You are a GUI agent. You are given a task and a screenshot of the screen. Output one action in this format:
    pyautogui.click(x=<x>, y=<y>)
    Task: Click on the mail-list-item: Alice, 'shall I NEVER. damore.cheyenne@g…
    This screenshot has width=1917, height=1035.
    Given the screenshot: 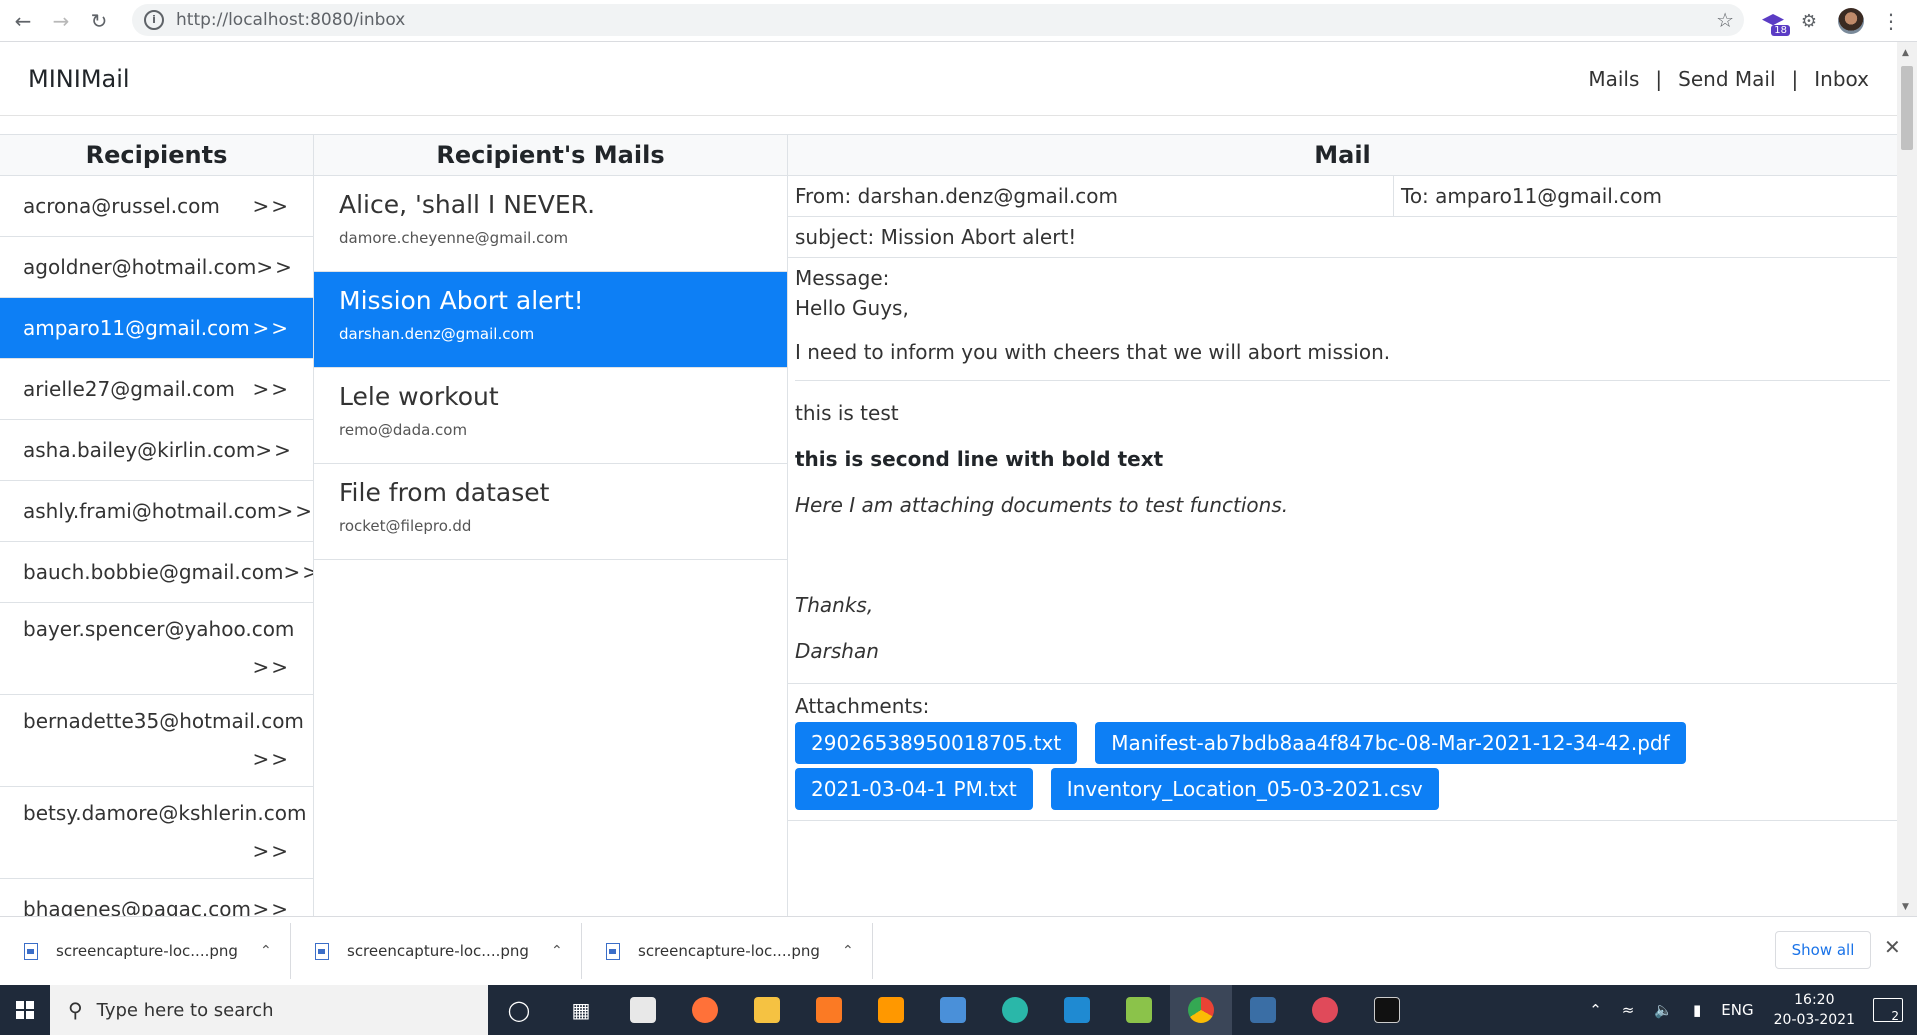 What is the action you would take?
    pyautogui.click(x=550, y=224)
    